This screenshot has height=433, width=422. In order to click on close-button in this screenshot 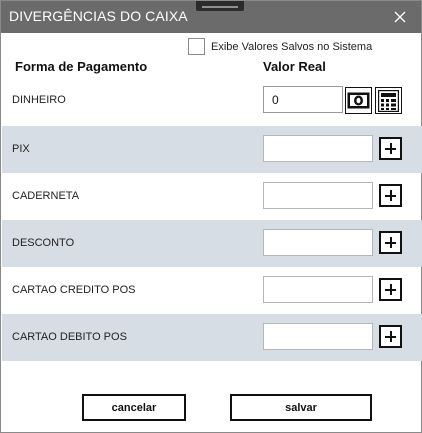, I will do `click(400, 17)`.